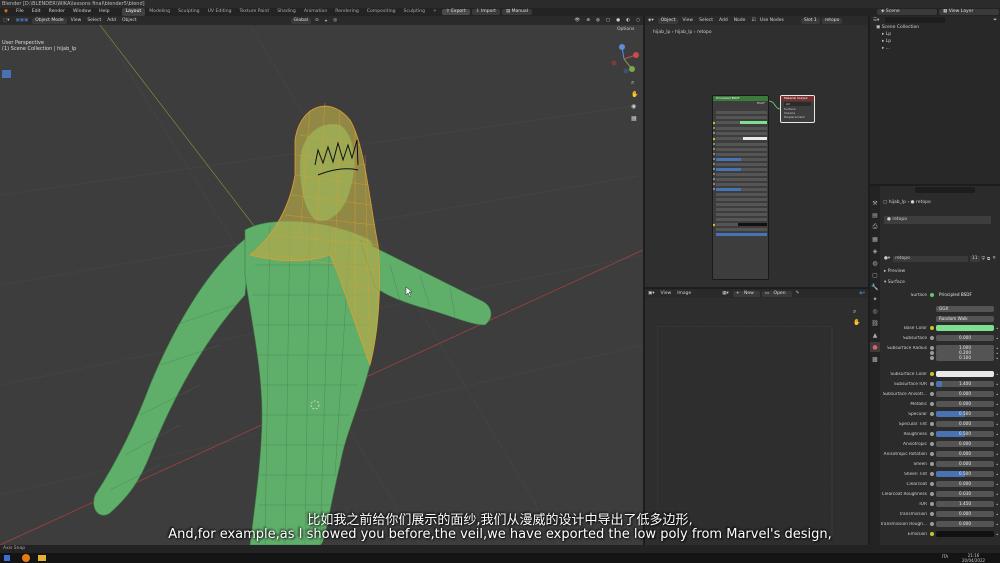 Image resolution: width=1000 pixels, height=563 pixels. I want to click on output-props-icon: ⎙, so click(875, 227).